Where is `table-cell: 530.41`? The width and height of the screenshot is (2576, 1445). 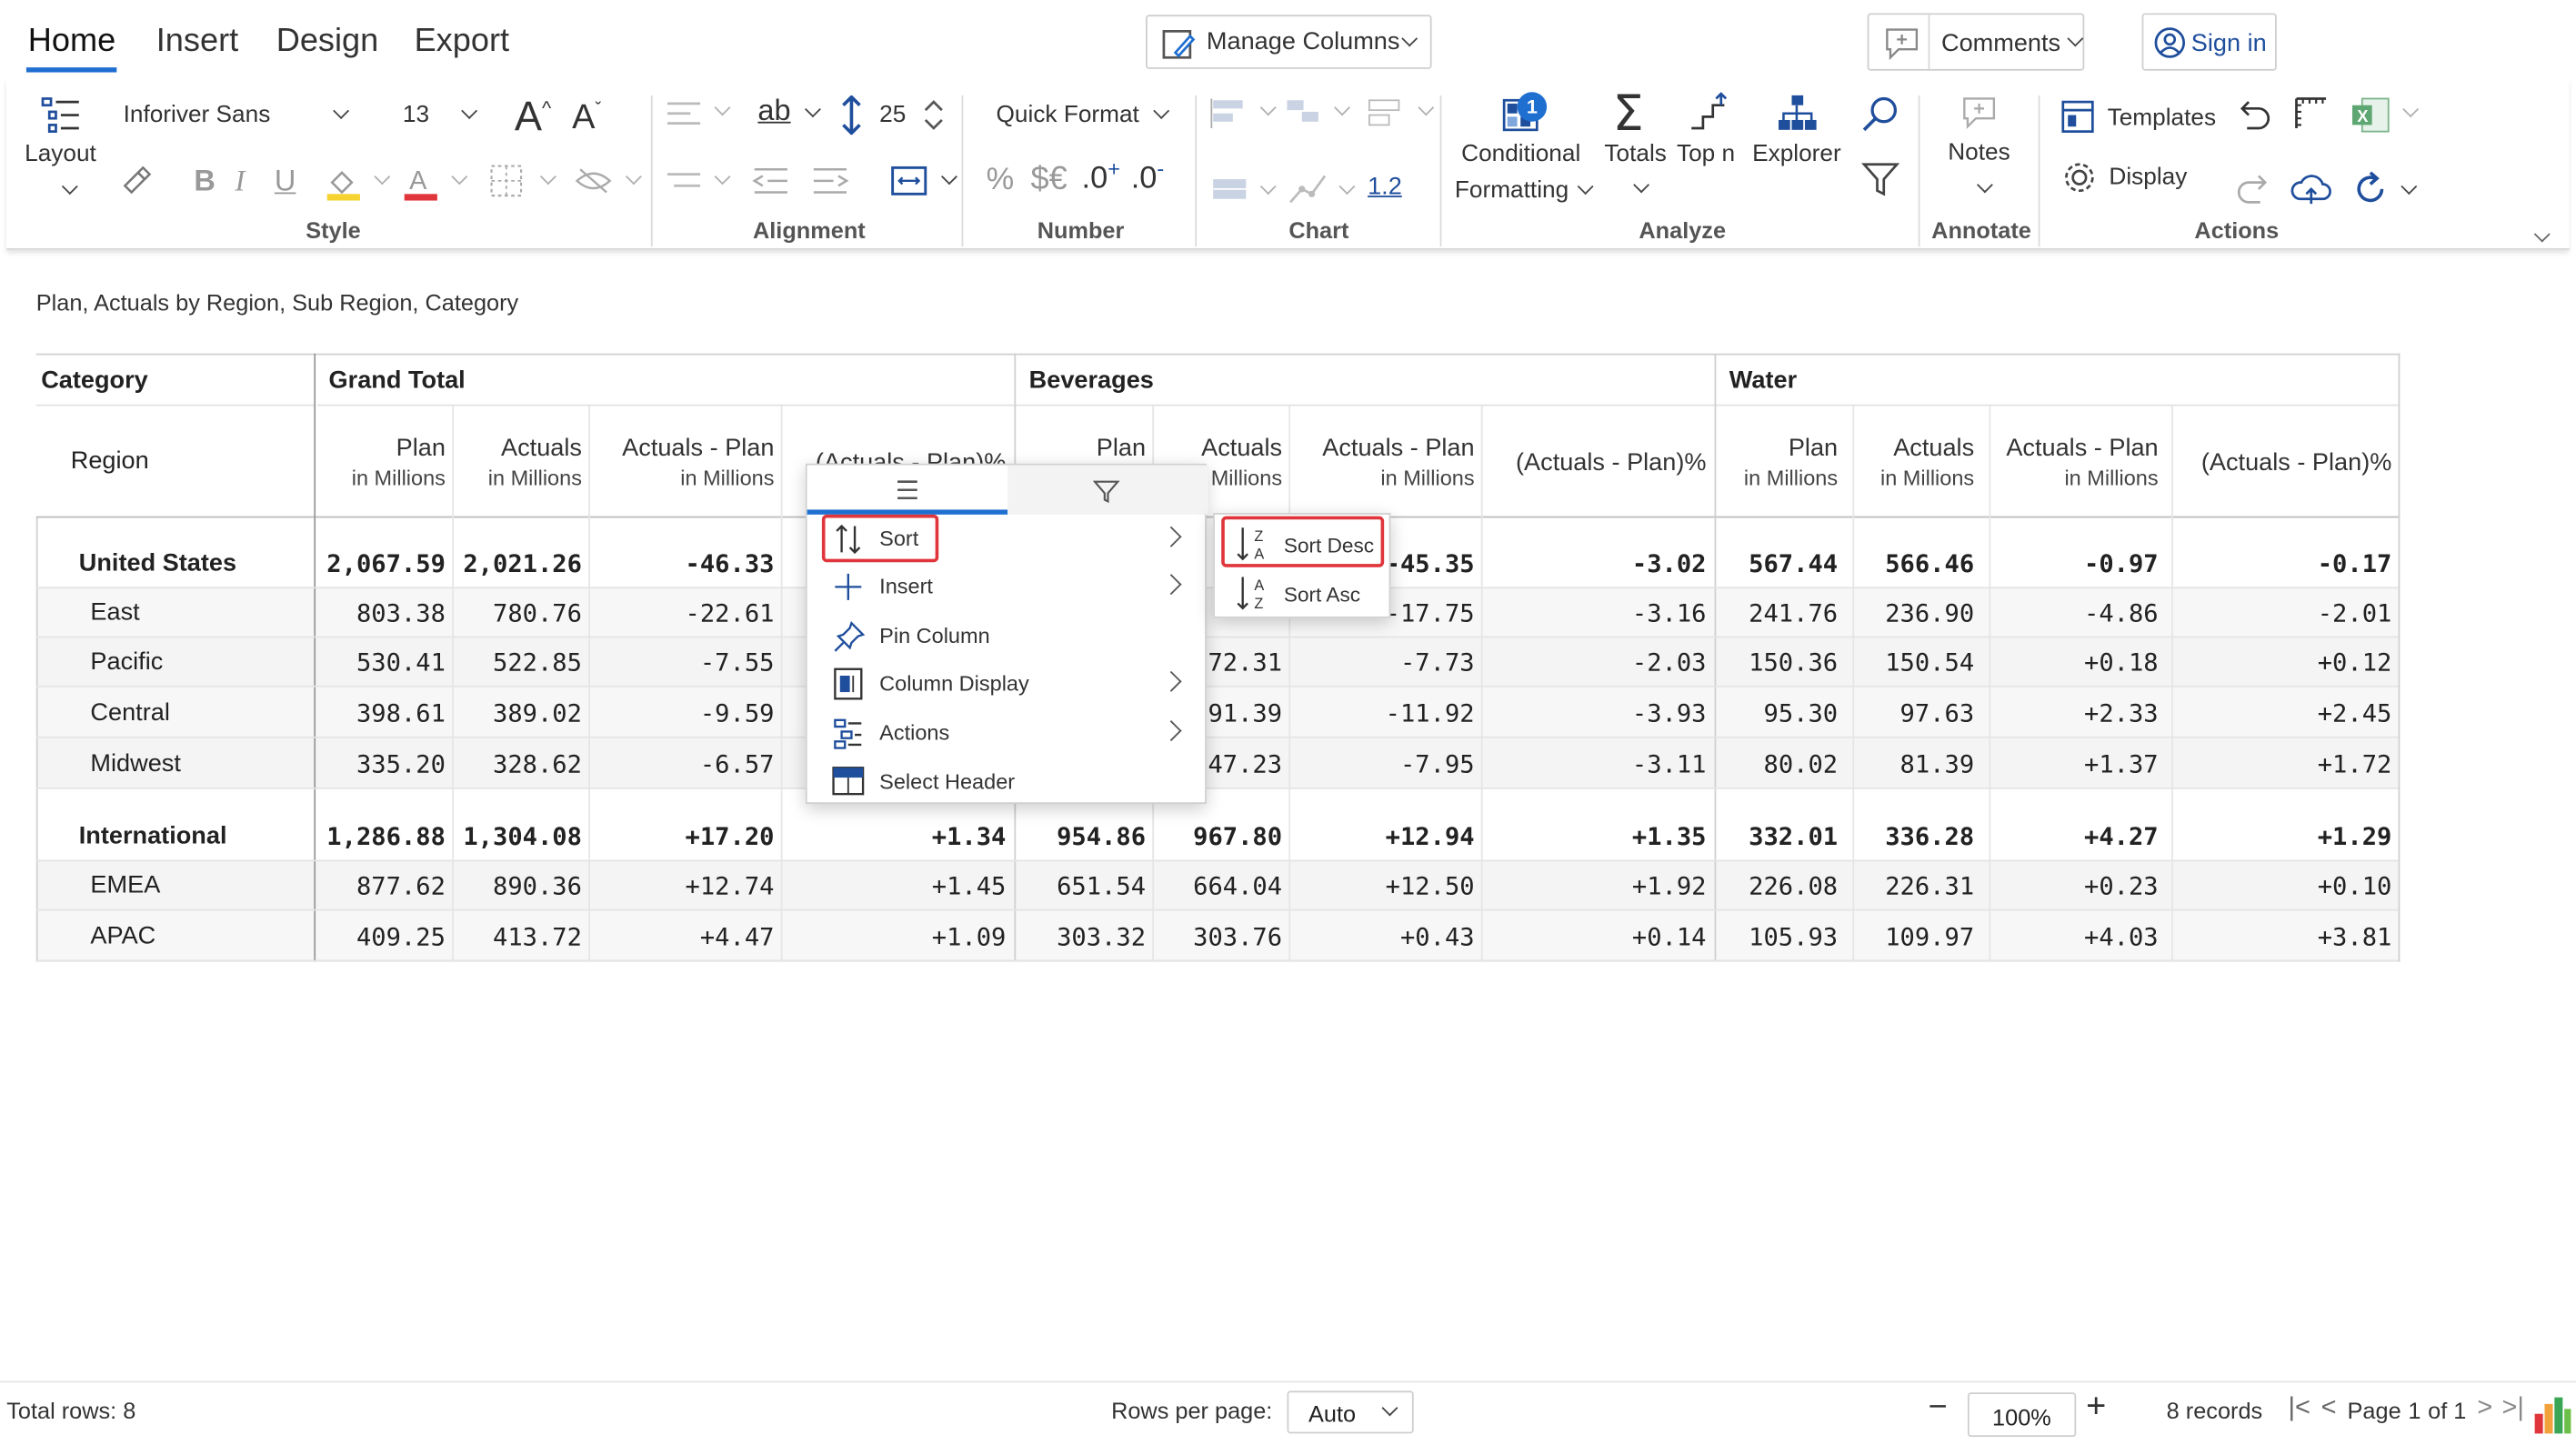 table-cell: 530.41 is located at coordinates (401, 662).